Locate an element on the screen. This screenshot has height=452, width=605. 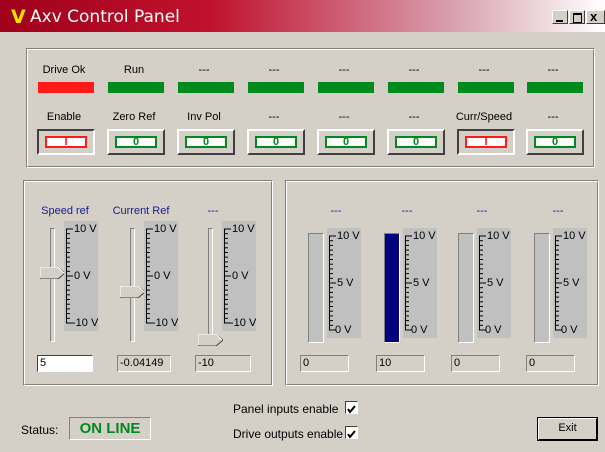
window-title: Axv Control Panel is located at coordinates (105, 17).